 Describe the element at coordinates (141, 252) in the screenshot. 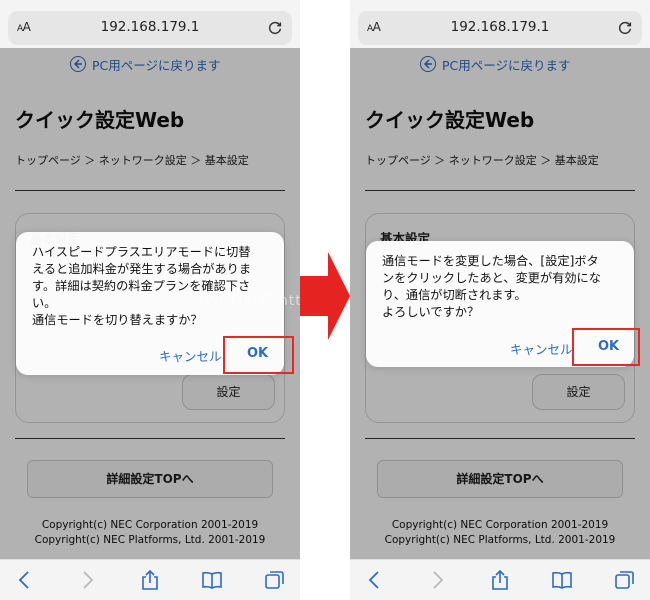

I see `dialog-line: ハイスピードプラスエリアモードに切替` at that location.